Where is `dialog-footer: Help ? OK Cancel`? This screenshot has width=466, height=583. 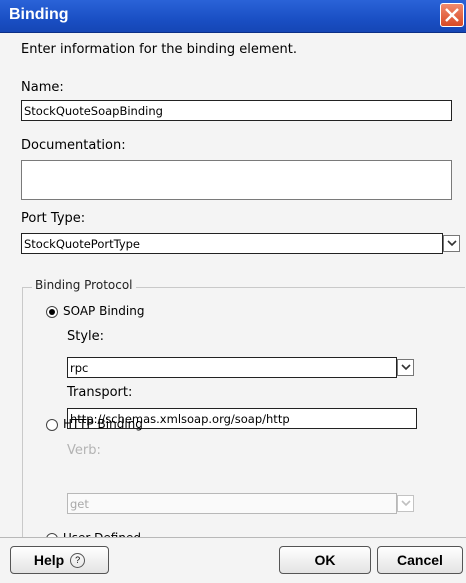
dialog-footer: Help ? OK Cancel is located at coordinates (233, 560).